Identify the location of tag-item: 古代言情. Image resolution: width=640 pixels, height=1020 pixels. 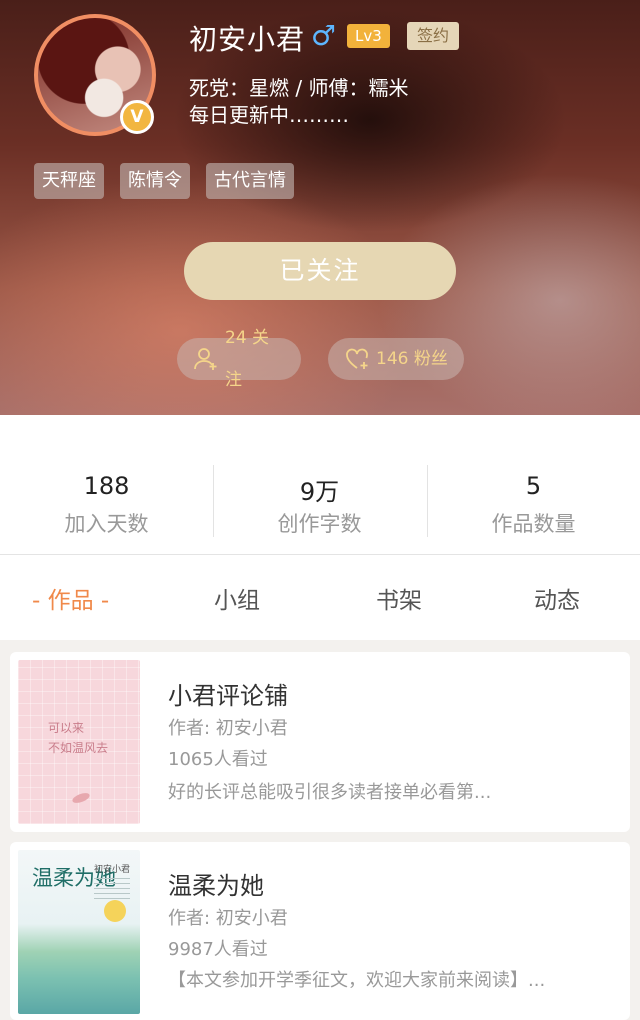
(250, 181).